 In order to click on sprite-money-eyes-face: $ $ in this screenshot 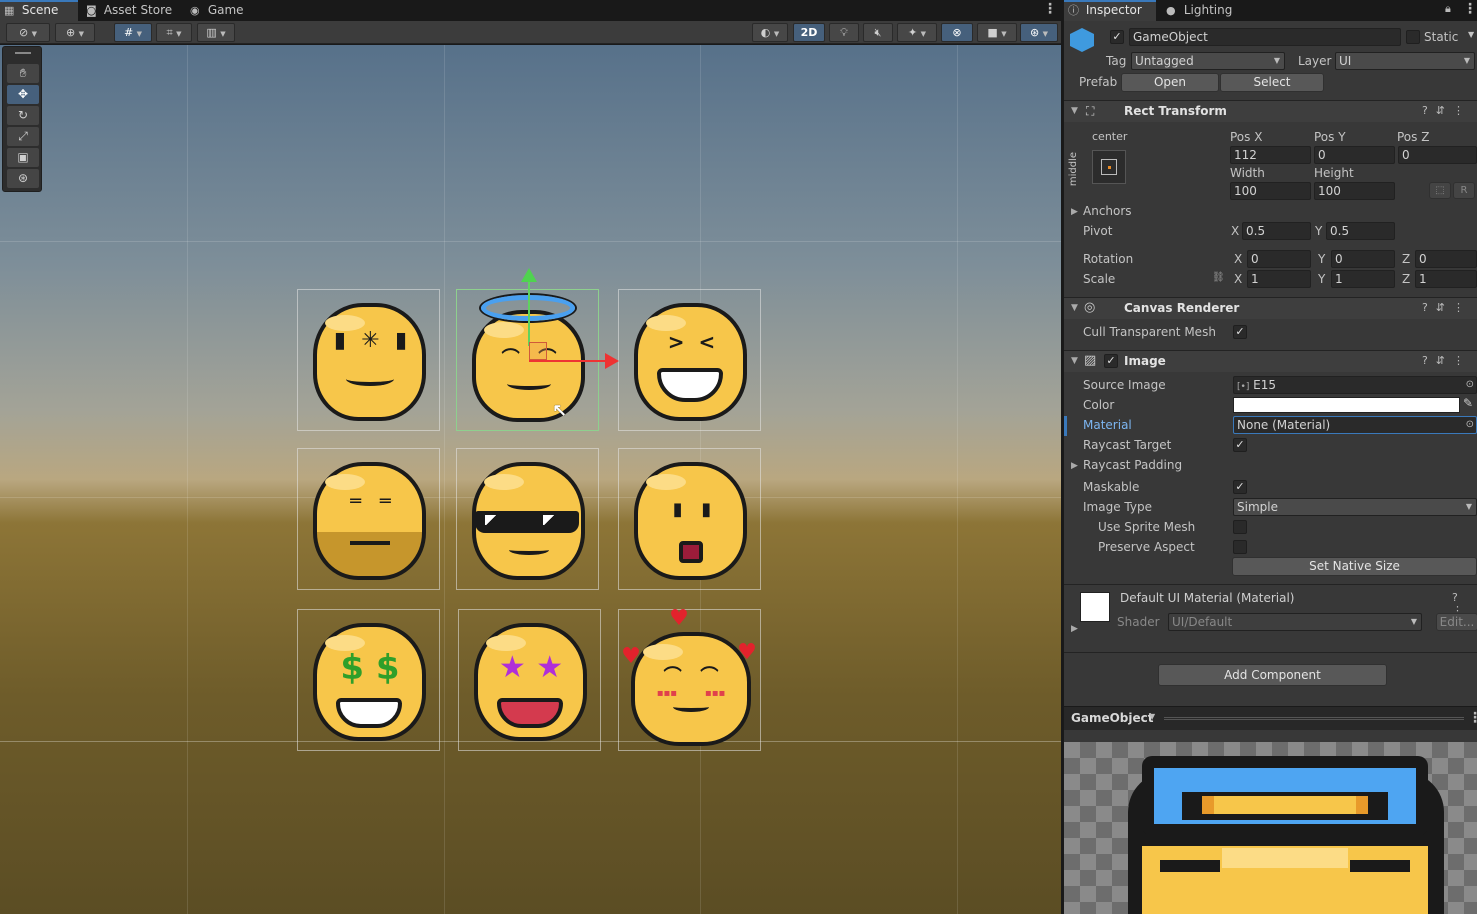, I will do `click(368, 680)`.